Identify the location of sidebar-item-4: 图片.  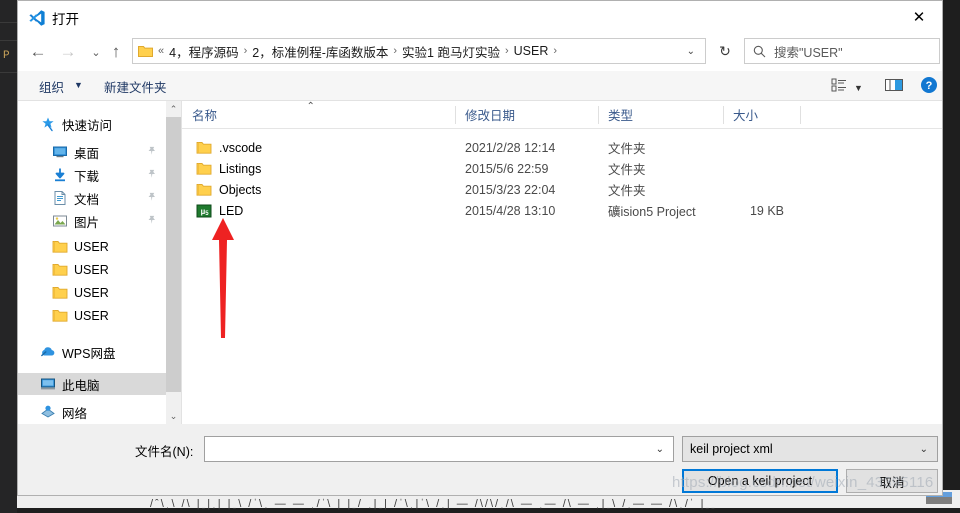
(92, 221).